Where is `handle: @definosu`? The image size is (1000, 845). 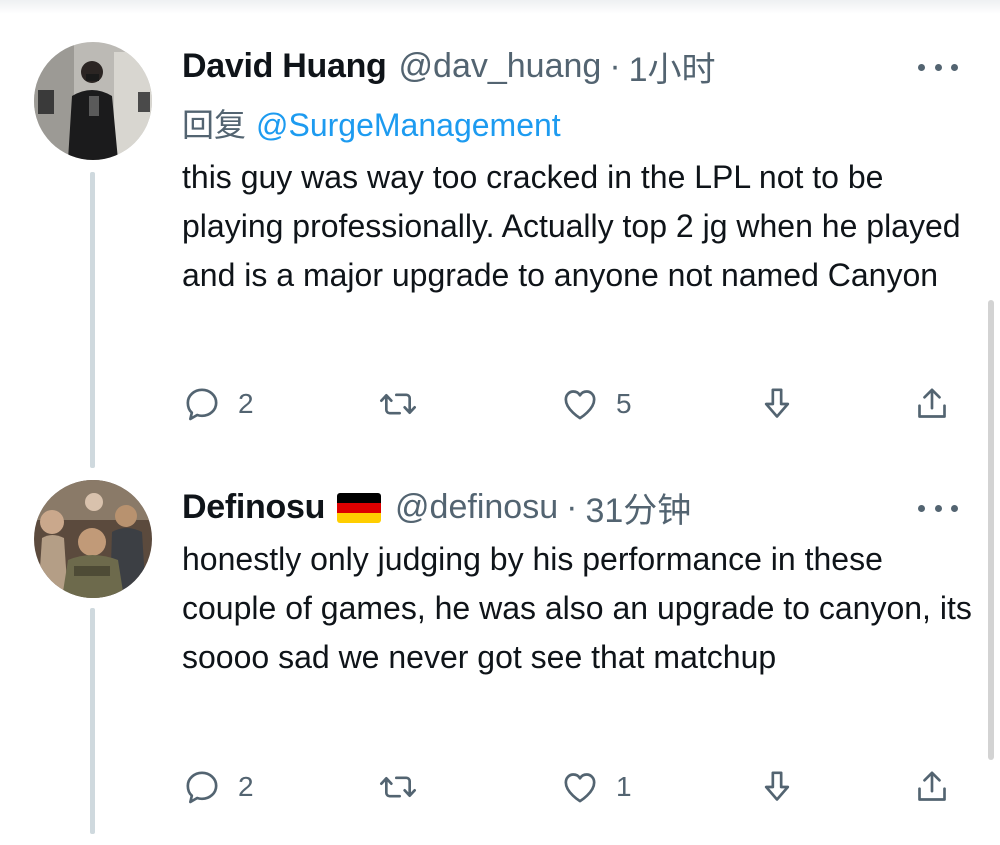
handle: @definosu is located at coordinates (476, 507).